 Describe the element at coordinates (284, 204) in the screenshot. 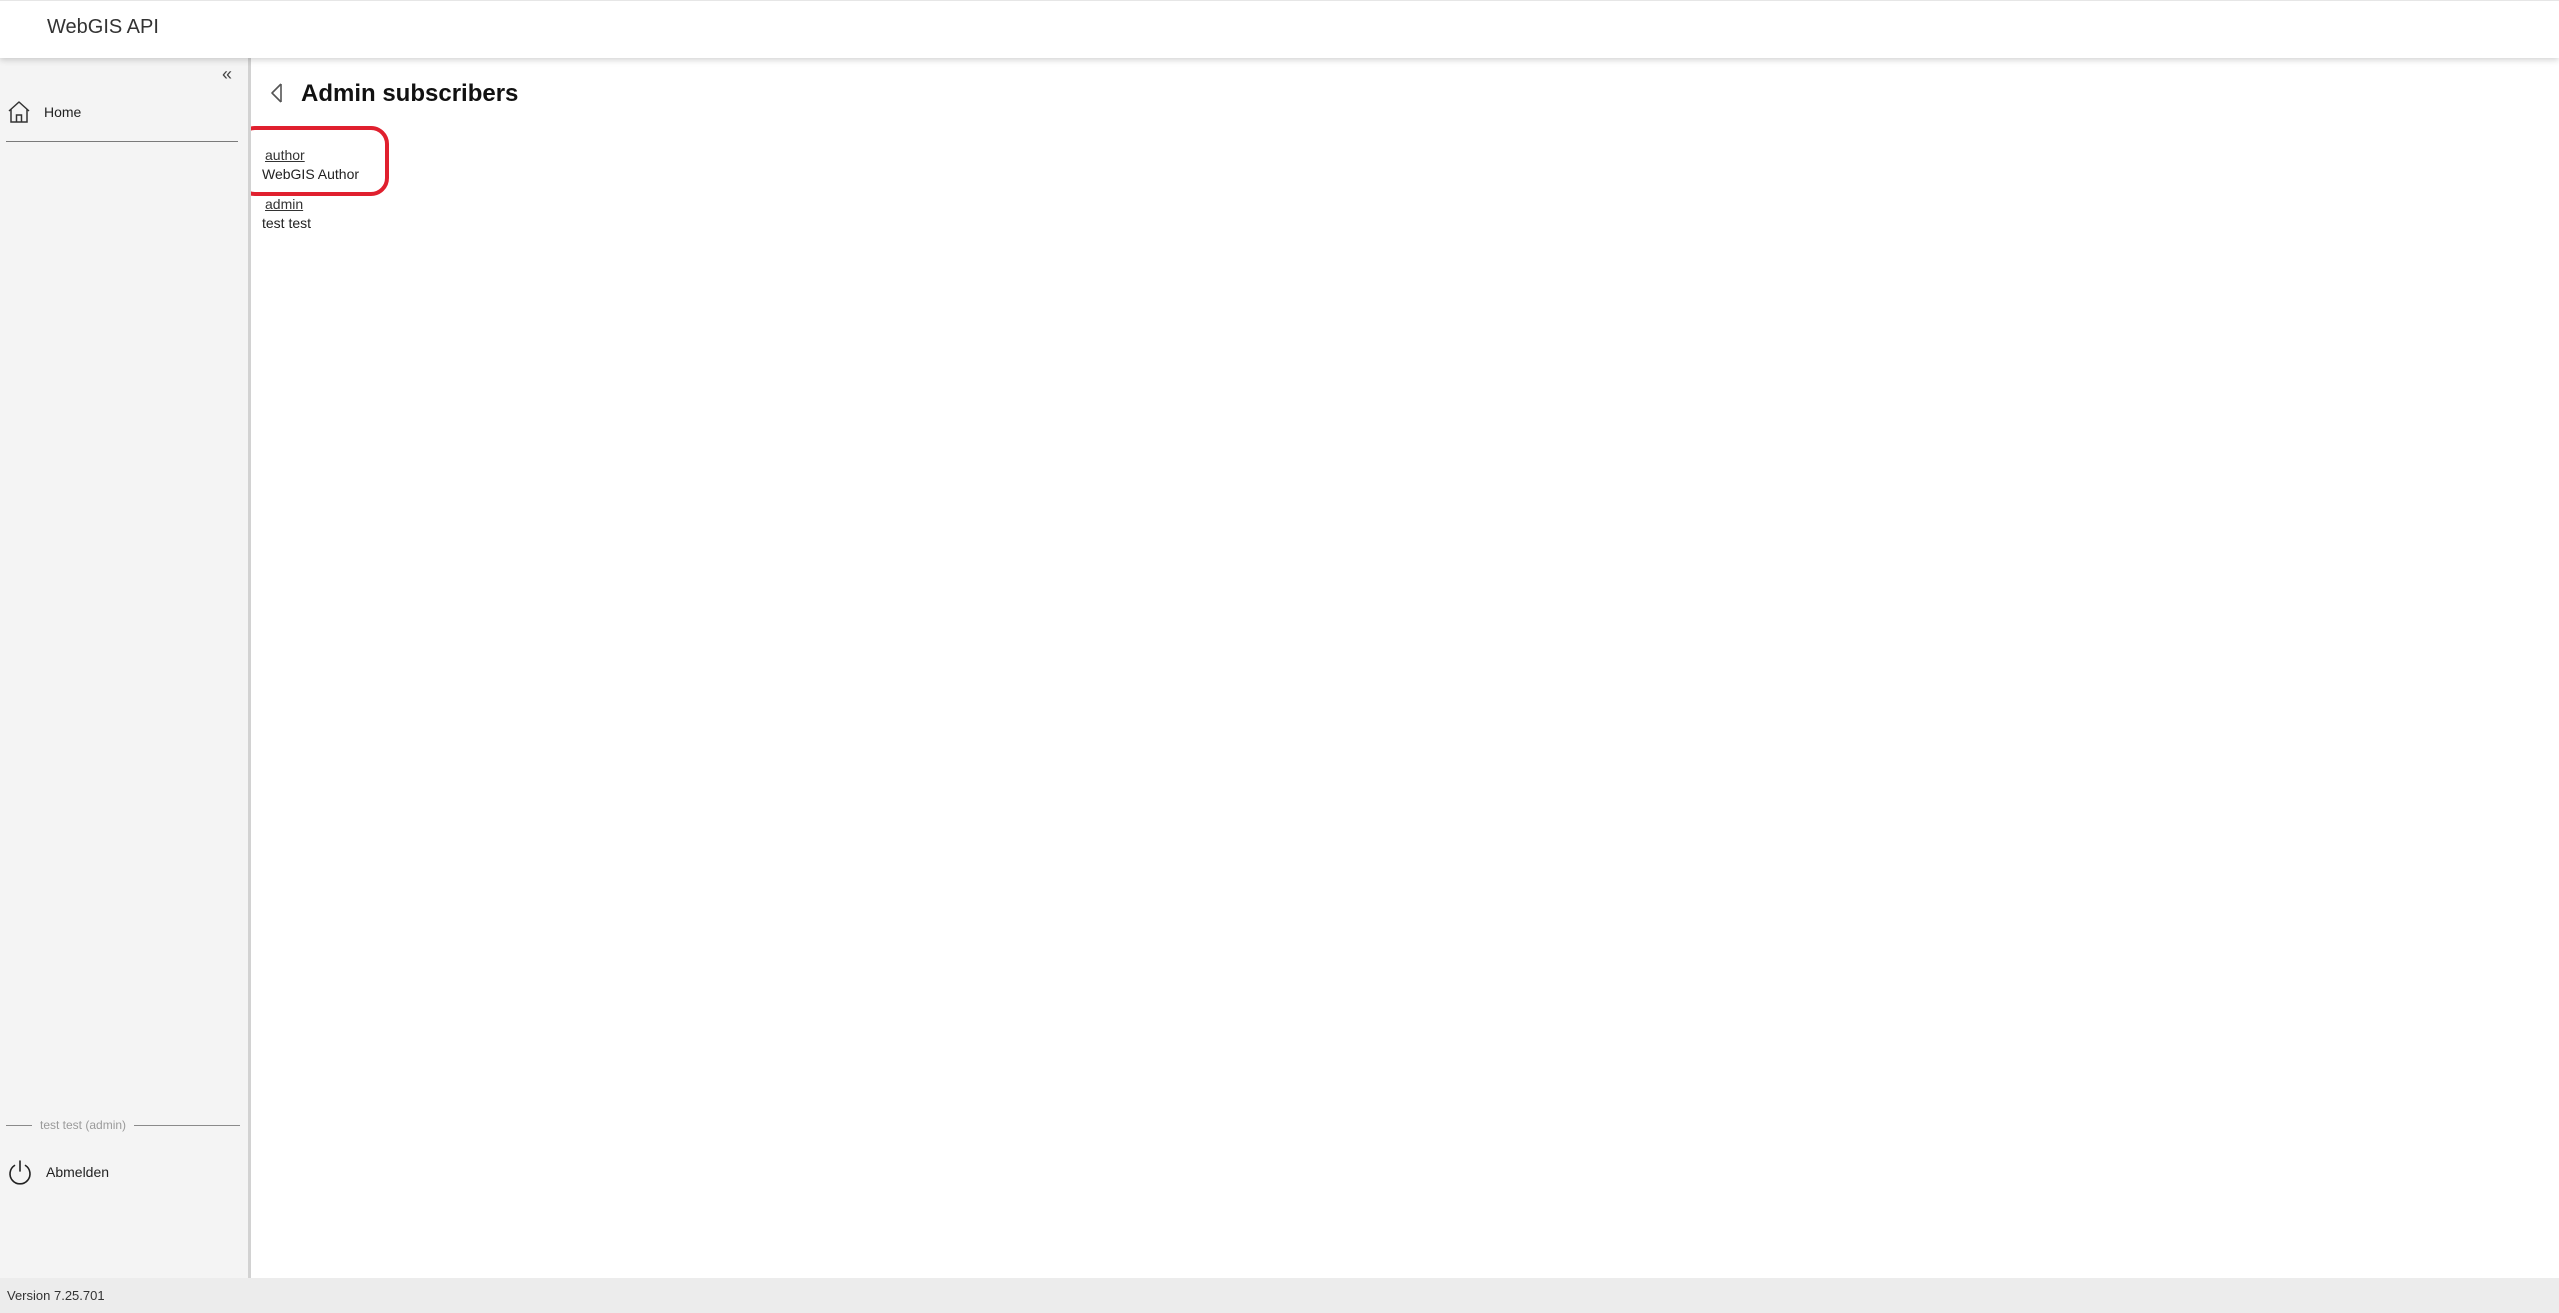

I see `subscriber-username-link: admin` at that location.